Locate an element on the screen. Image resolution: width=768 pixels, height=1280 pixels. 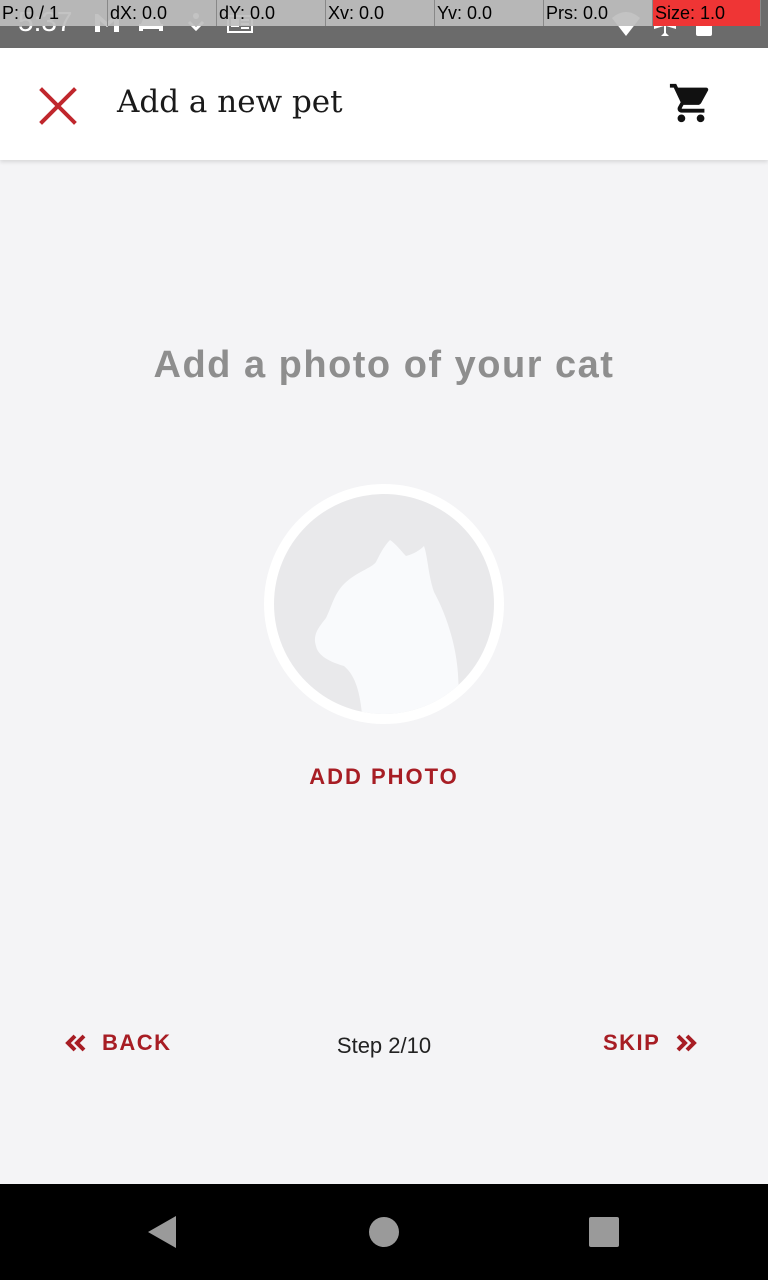
double-chevron-right-icon is located at coordinates (687, 1043).